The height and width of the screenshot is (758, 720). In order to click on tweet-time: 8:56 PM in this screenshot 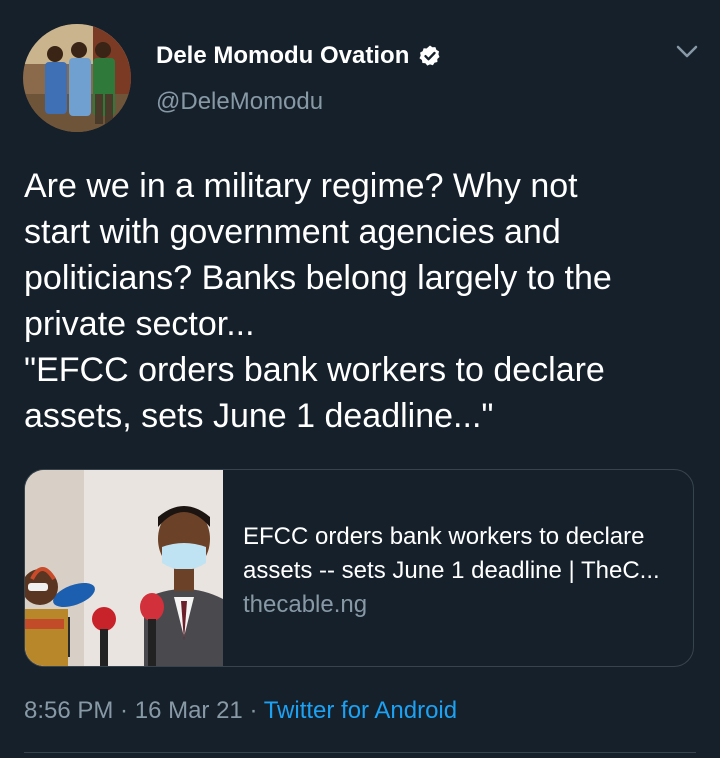, I will do `click(68, 710)`.